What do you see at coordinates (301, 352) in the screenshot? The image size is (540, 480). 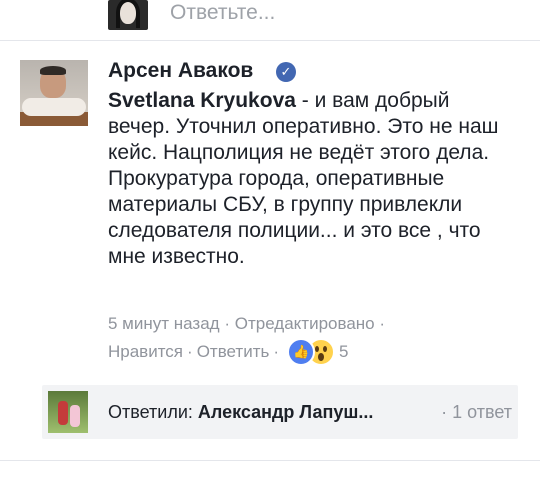 I see `like-reaction-icon: 👍` at bounding box center [301, 352].